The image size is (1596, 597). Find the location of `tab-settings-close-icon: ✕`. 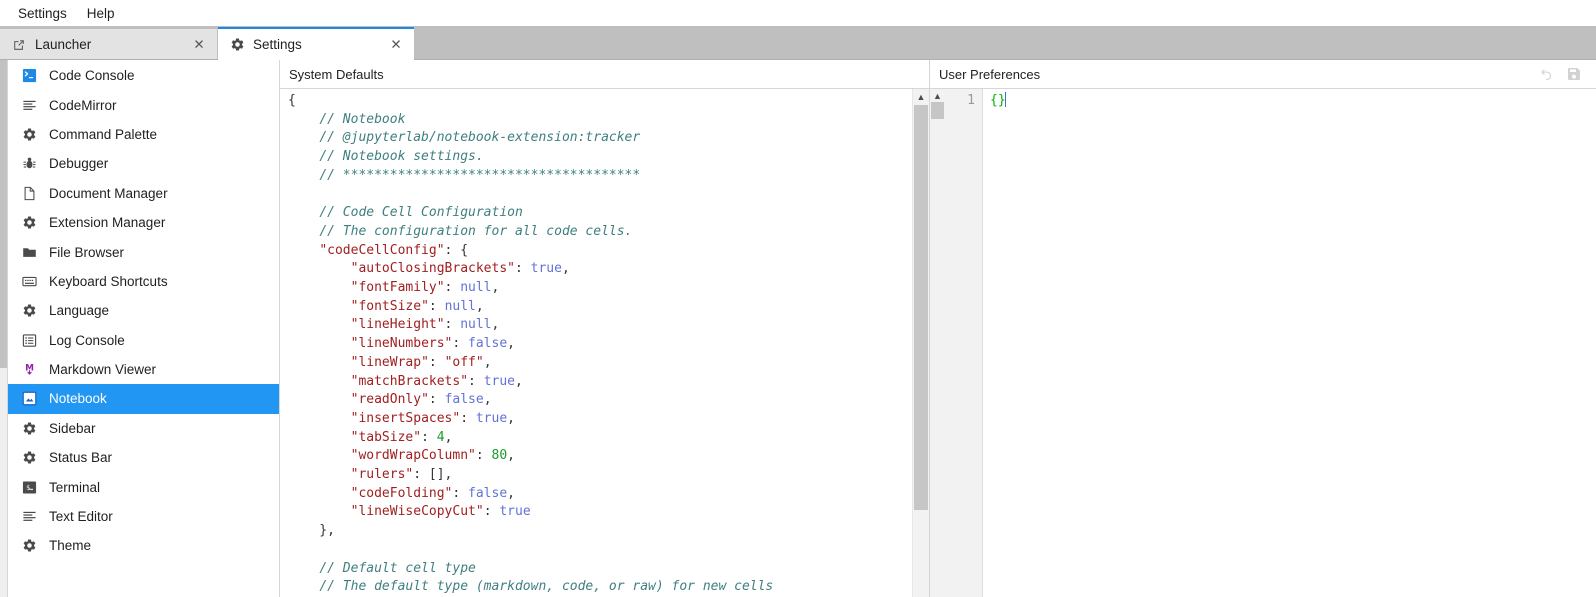

tab-settings-close-icon: ✕ is located at coordinates (396, 45).